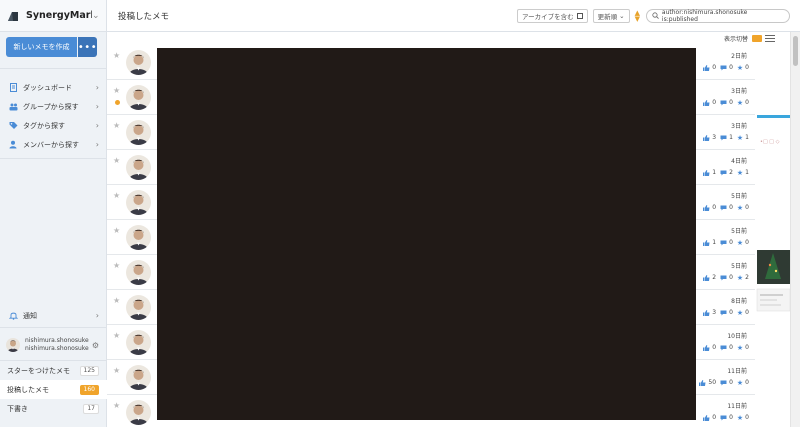  What do you see at coordinates (795, 229) in the screenshot?
I see `scrollbar` at bounding box center [795, 229].